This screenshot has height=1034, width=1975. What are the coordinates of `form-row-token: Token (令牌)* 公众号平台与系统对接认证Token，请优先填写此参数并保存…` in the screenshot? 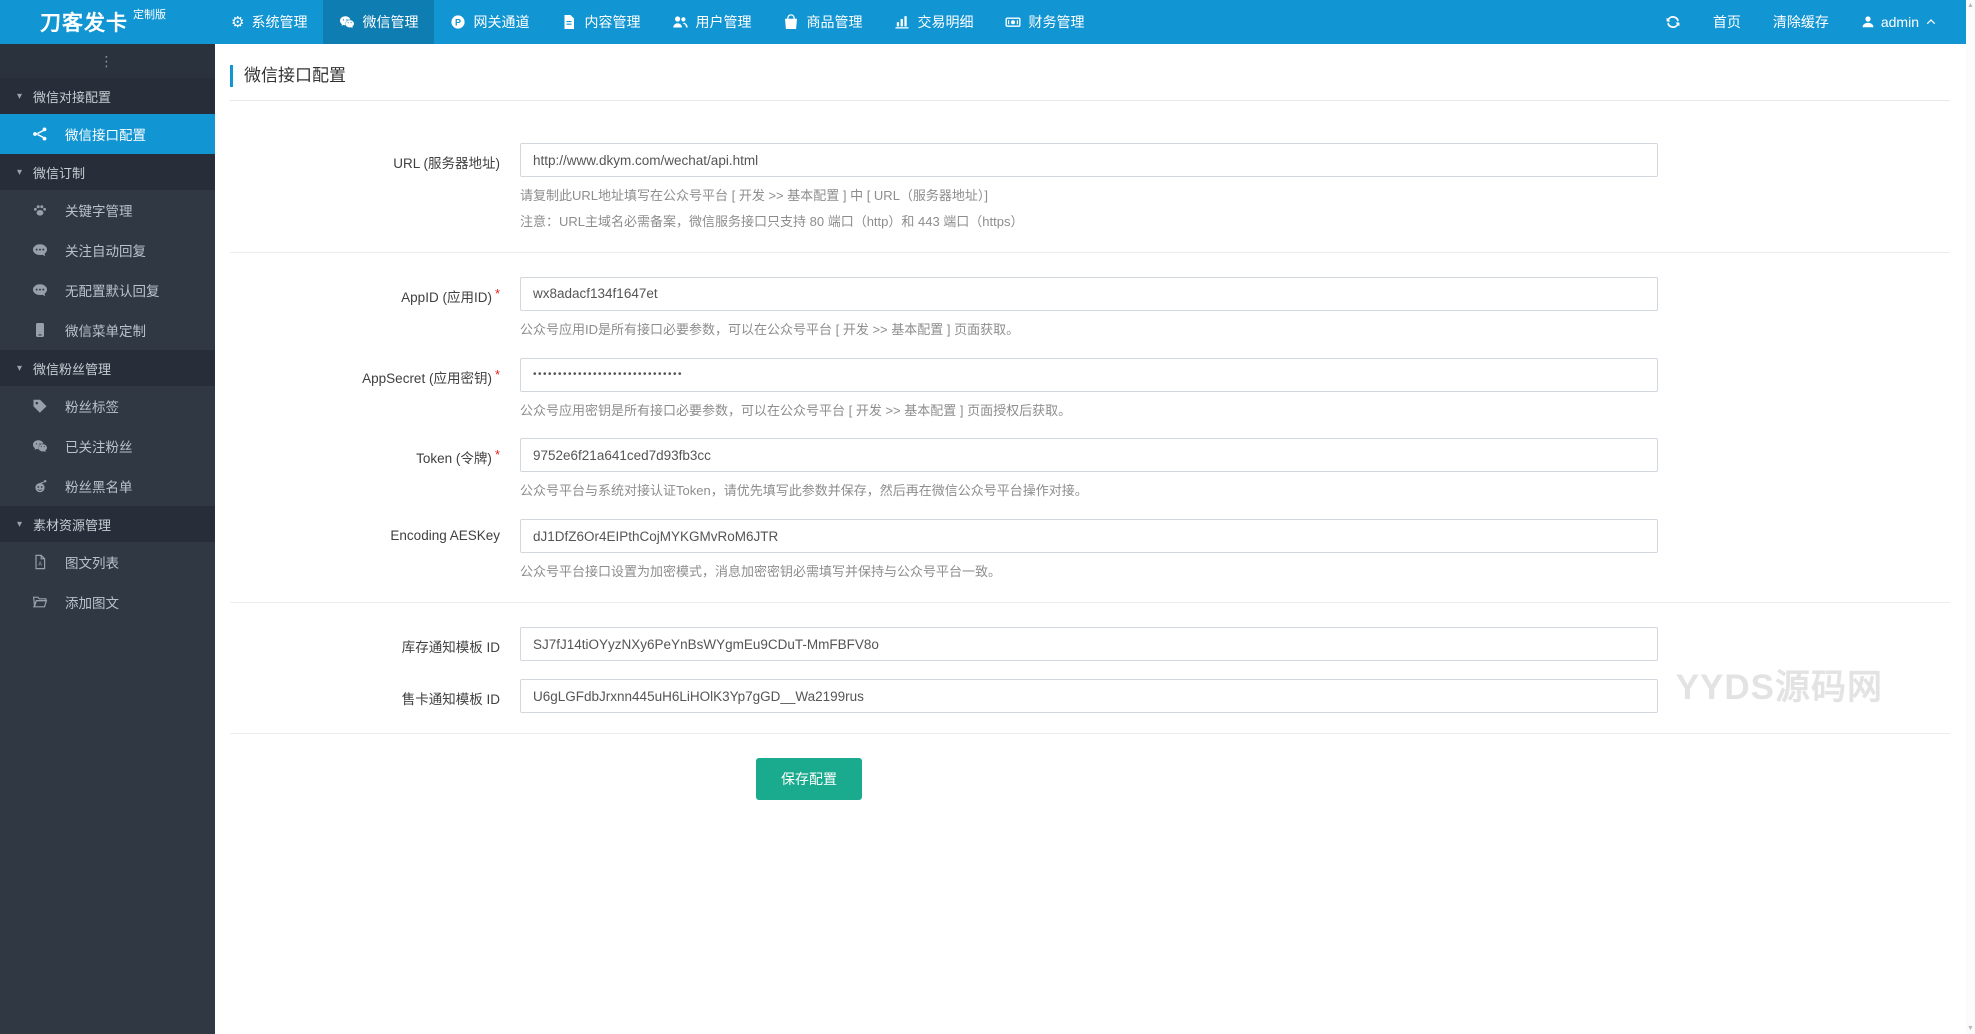 It's located at (1090, 469).